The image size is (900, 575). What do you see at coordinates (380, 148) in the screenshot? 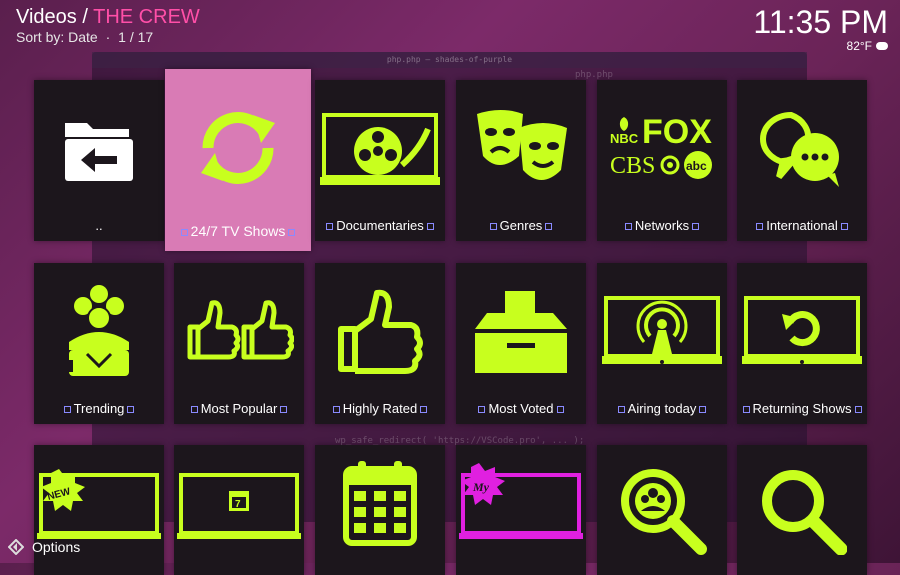
I see `film-reel-icon` at bounding box center [380, 148].